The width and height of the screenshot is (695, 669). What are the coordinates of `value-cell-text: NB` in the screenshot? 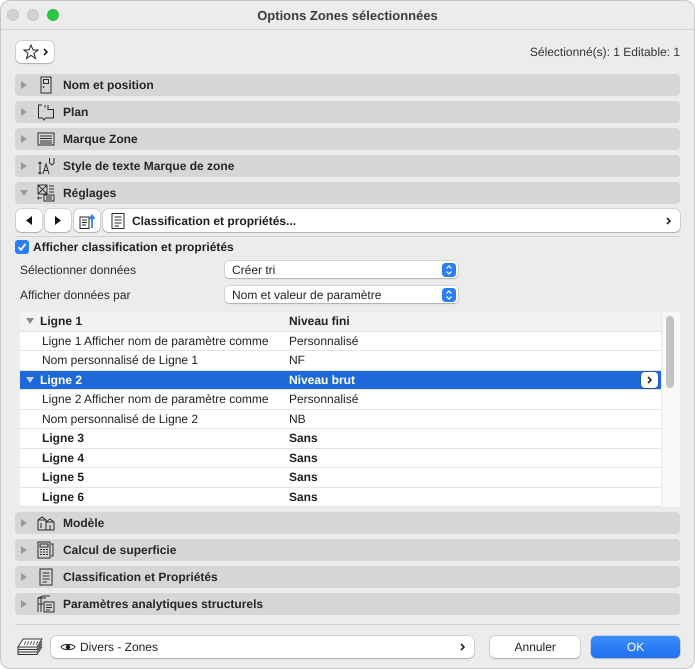 It's located at (298, 419).